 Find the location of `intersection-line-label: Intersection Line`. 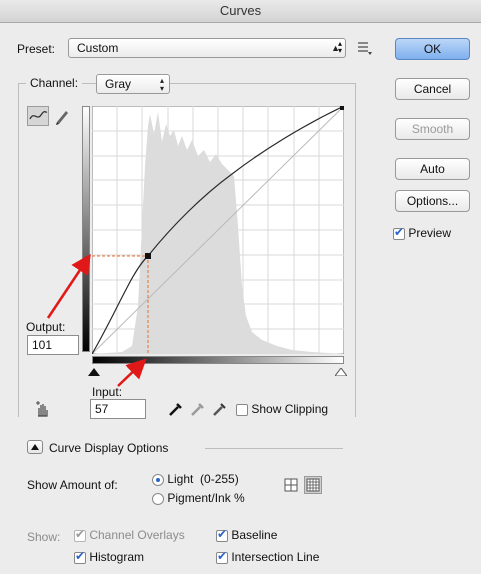

intersection-line-label: Intersection Line is located at coordinates (275, 557).